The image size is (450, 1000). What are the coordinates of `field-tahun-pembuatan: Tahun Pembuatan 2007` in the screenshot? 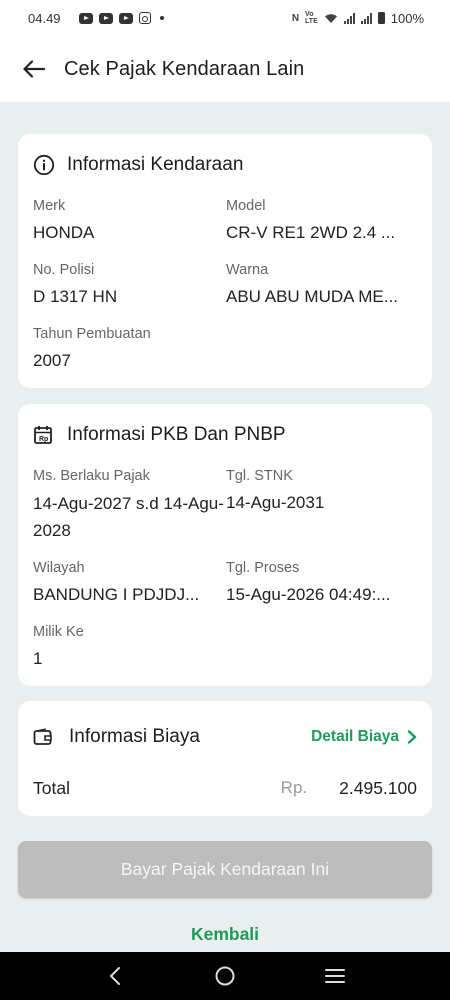 It's located at (129, 356).